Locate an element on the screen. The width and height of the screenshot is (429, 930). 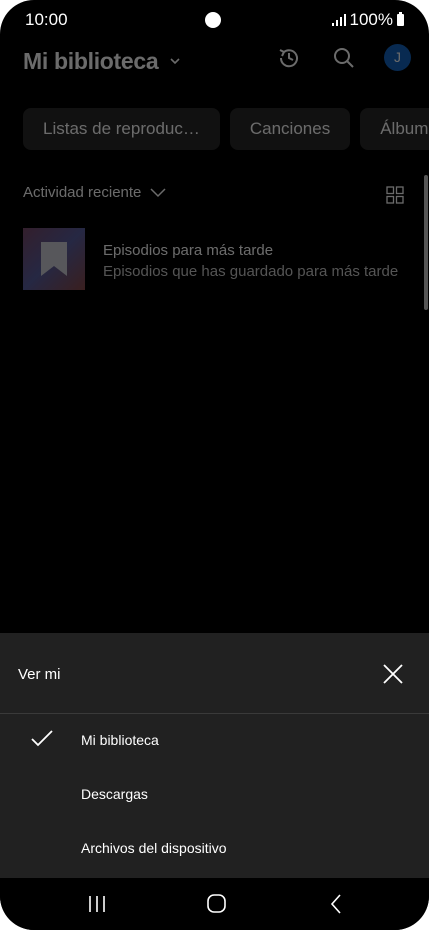
home-icon is located at coordinates (217, 904).